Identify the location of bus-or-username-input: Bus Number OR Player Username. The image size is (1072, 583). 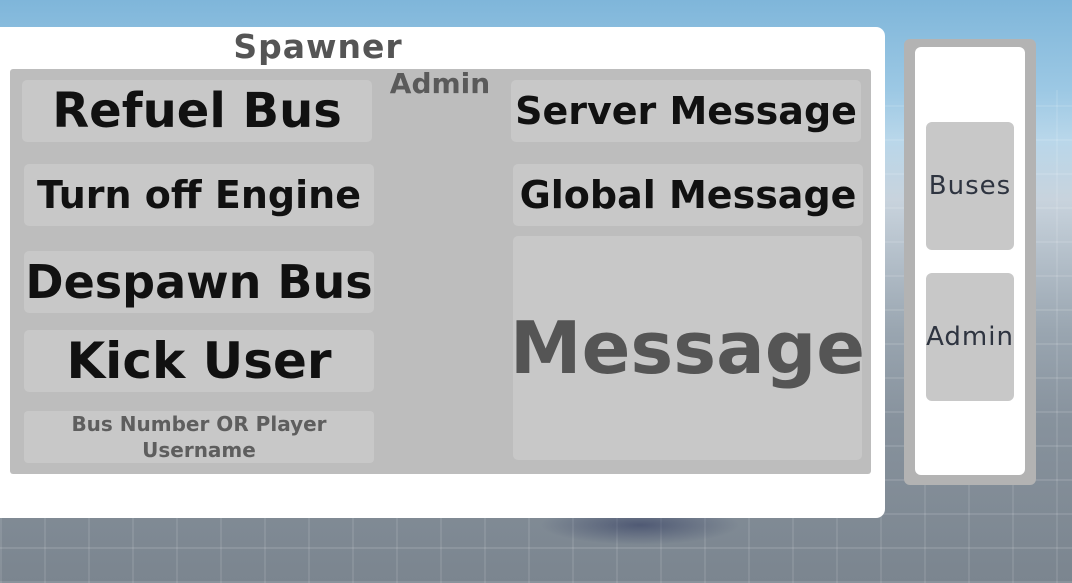
(199, 437).